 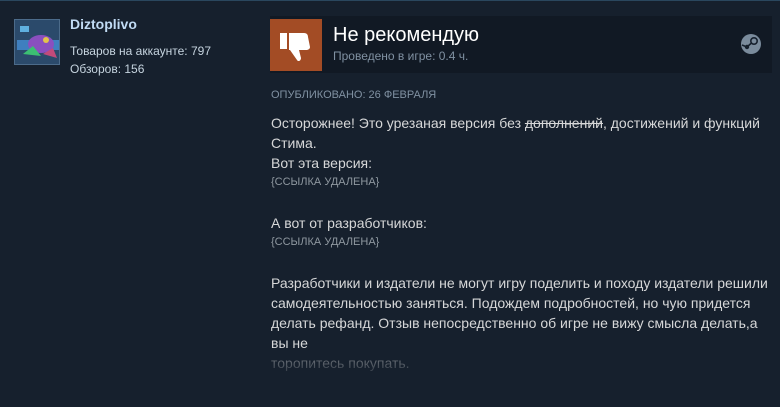 What do you see at coordinates (521, 44) in the screenshot?
I see `vote-header: Не рекомендую Проведено в игре: 0.4 ч.` at bounding box center [521, 44].